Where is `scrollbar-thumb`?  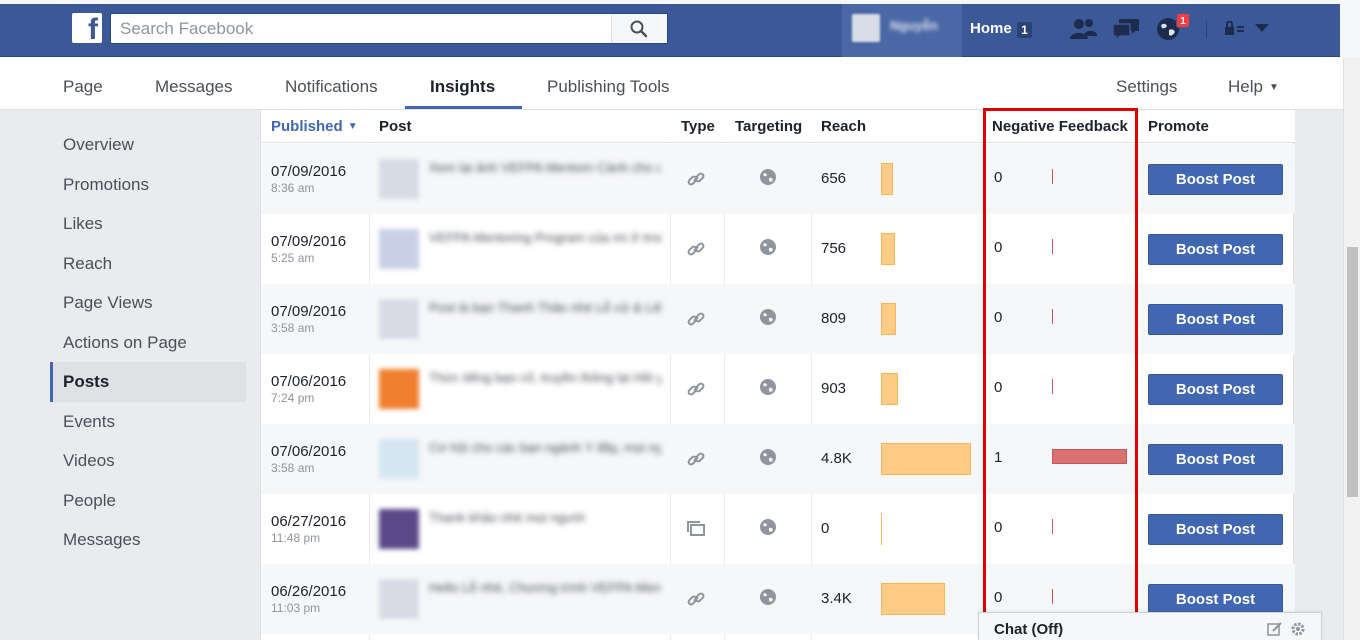 scrollbar-thumb is located at coordinates (1352, 372).